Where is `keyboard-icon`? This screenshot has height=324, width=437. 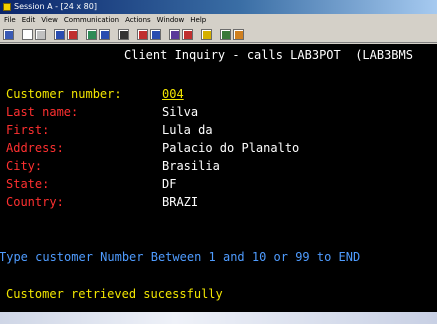
keyboard-icon is located at coordinates (104, 34).